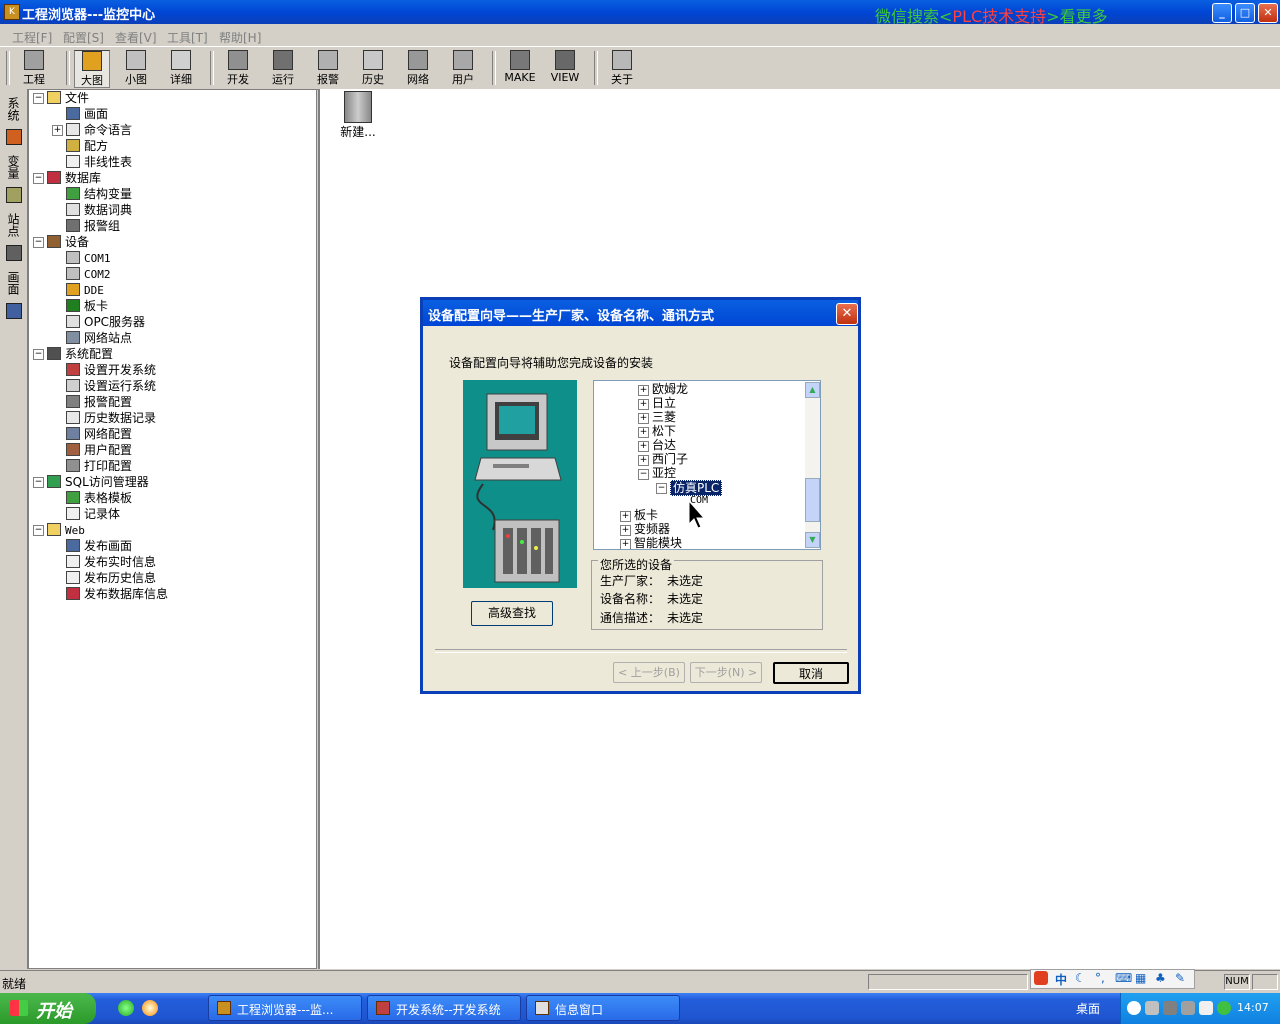 The width and height of the screenshot is (1280, 1024). Describe the element at coordinates (812, 390) in the screenshot. I see `scroll-up-arrow-icon: ▲` at that location.